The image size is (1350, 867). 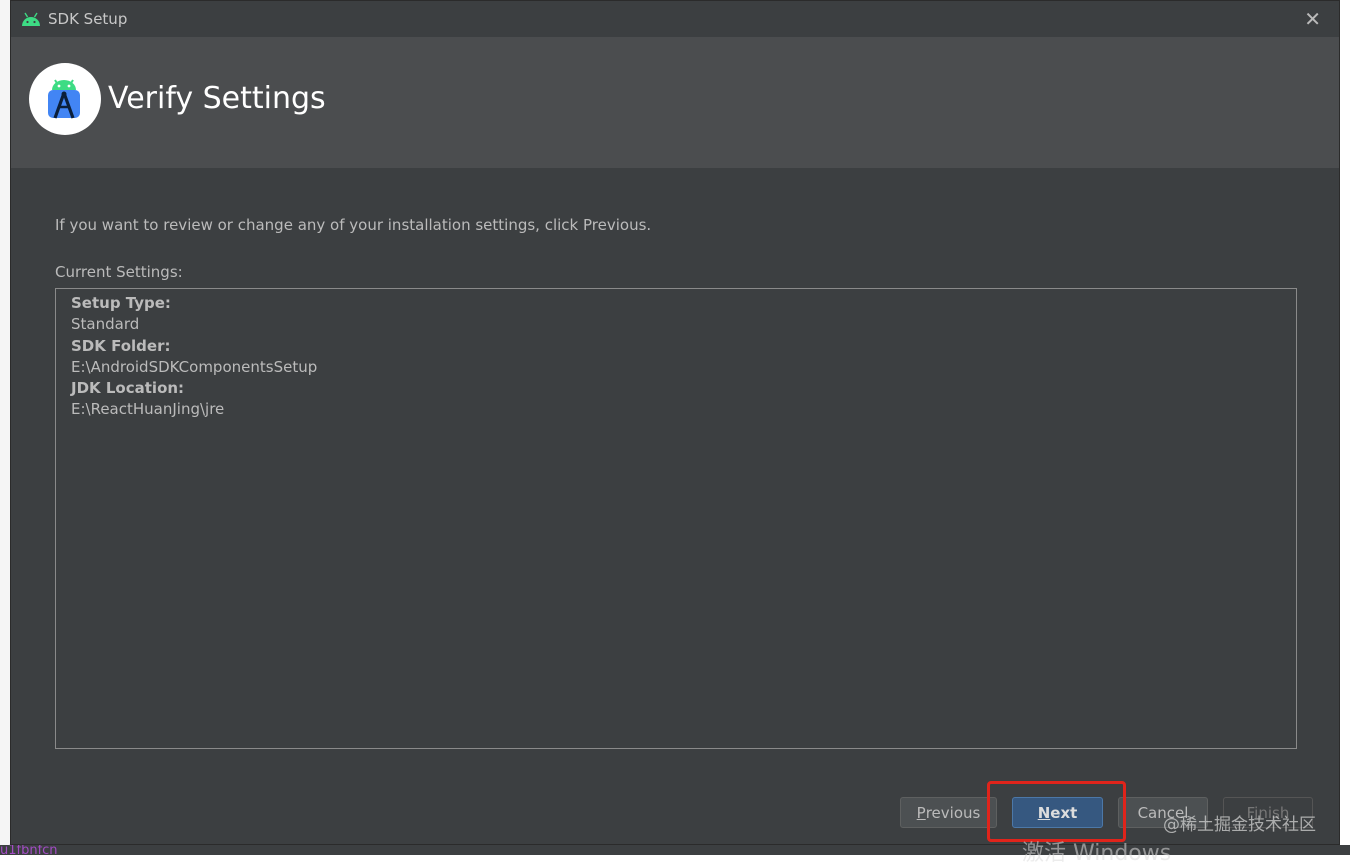 What do you see at coordinates (148, 409) in the screenshot?
I see `setting-value: E:\ReactHuanJing\jre` at bounding box center [148, 409].